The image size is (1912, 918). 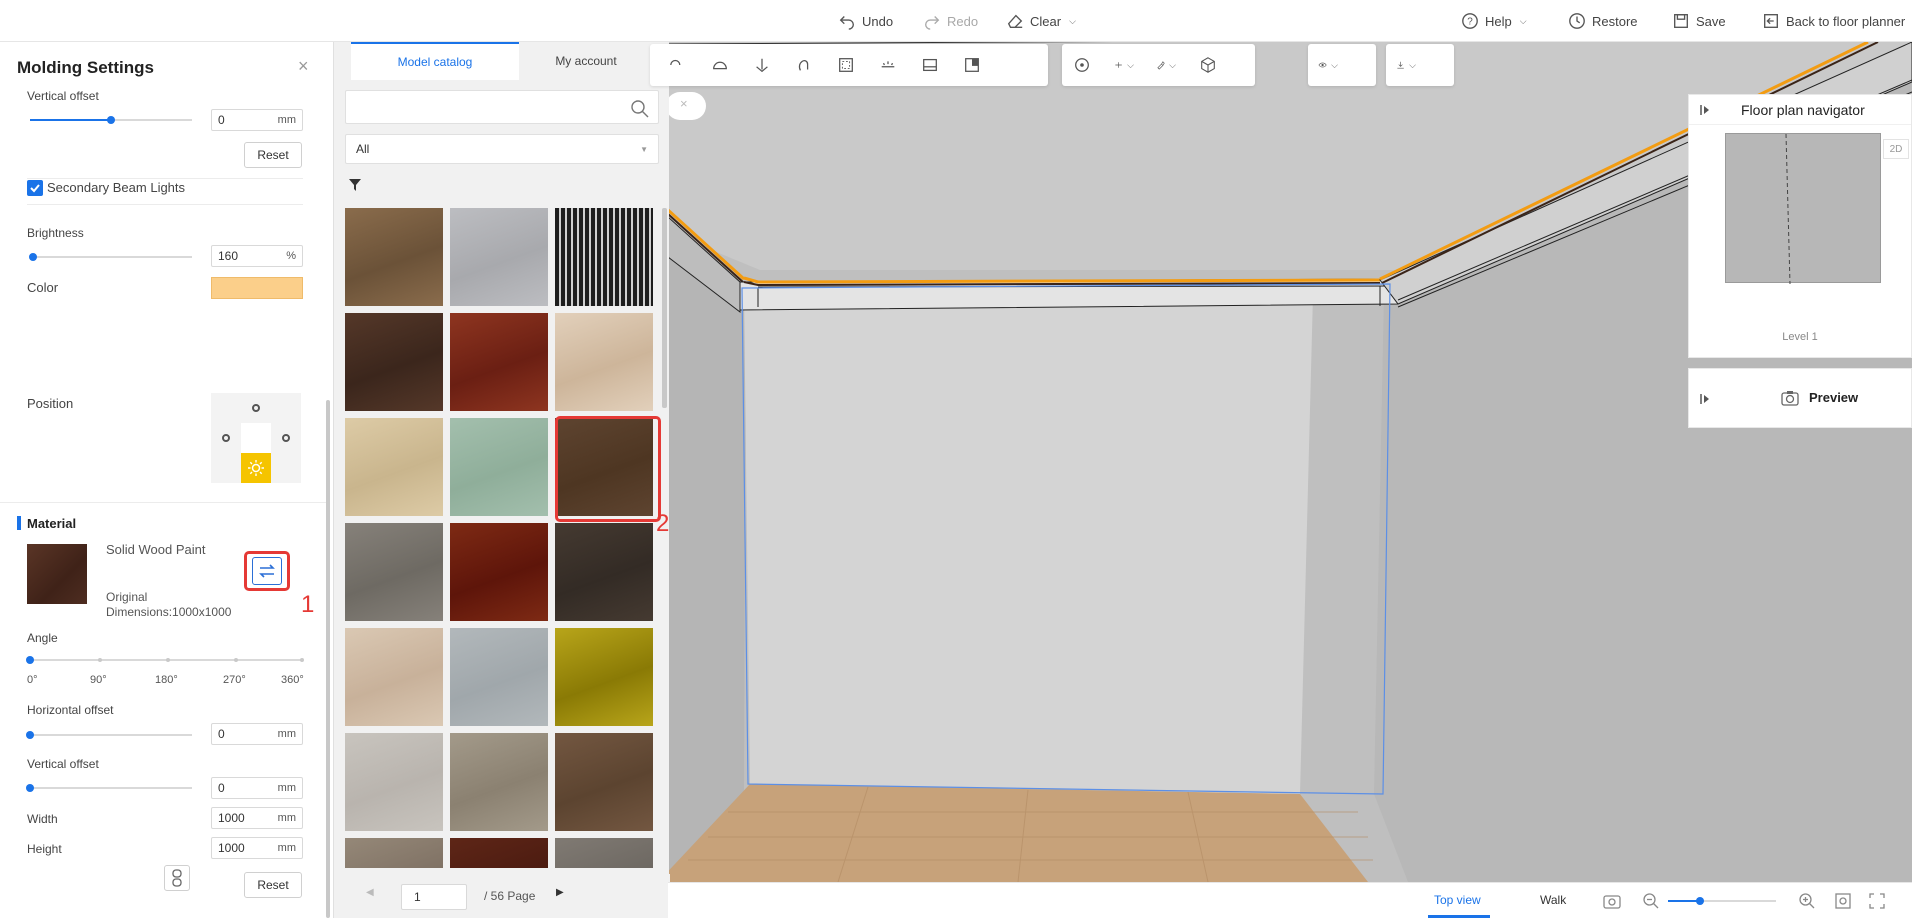 What do you see at coordinates (30, 735) in the screenshot?
I see `horizontal-offset-knob` at bounding box center [30, 735].